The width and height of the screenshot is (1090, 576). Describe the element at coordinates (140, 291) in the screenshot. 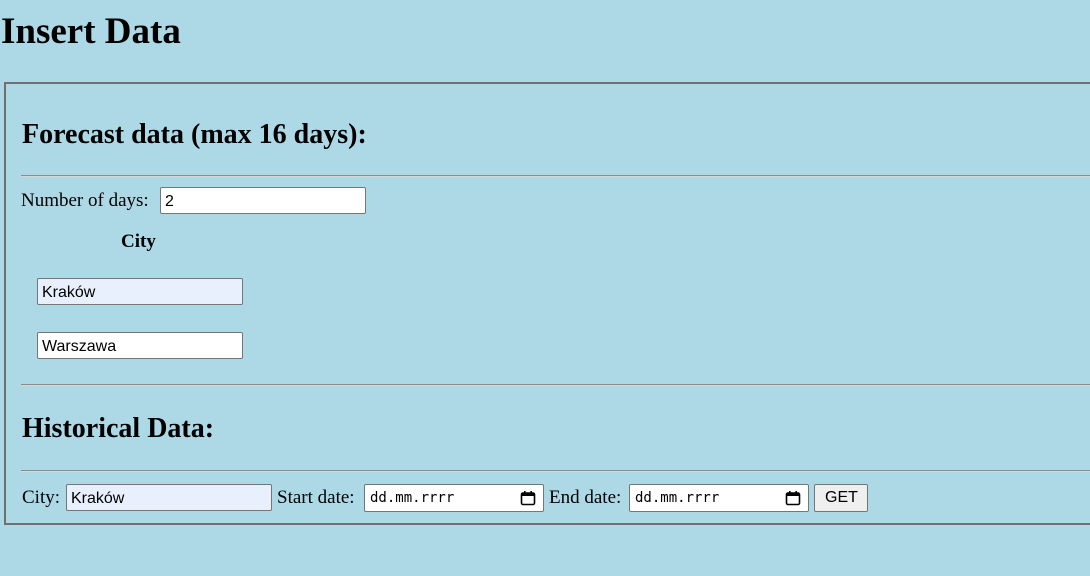

I see `forecast-city-input-1: Kraków` at that location.